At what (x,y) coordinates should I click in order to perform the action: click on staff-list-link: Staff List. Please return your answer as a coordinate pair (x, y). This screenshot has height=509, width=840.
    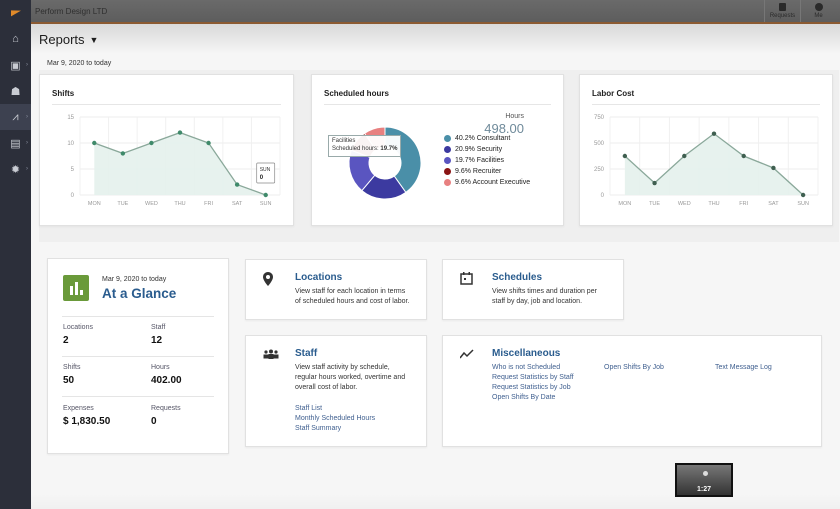
    Looking at the image, I should click on (335, 409).